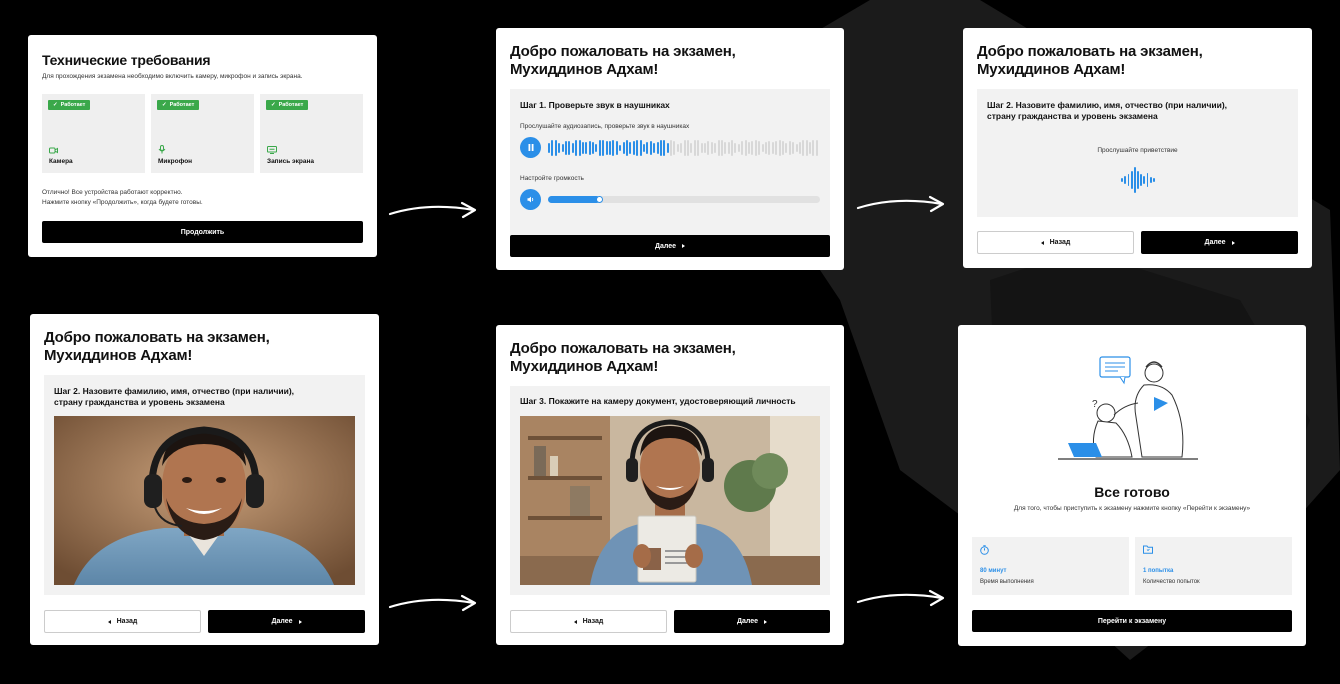  What do you see at coordinates (1158, 571) in the screenshot?
I see `attempts-value: 1 попытка` at bounding box center [1158, 571].